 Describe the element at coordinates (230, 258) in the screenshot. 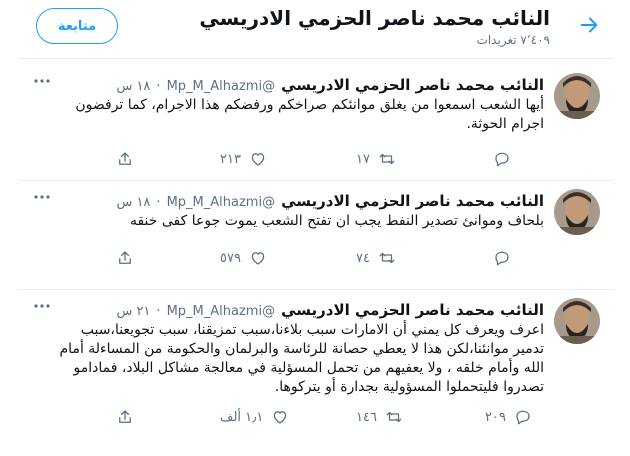

I see `like-count: ٥٧٩` at that location.